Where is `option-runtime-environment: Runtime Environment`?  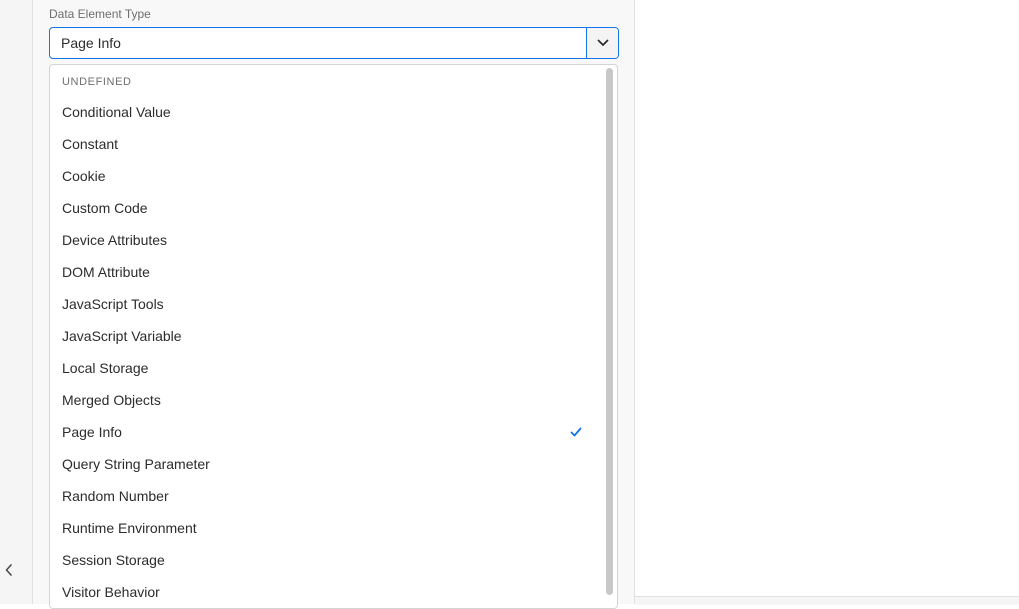 option-runtime-environment: Runtime Environment is located at coordinates (327, 528).